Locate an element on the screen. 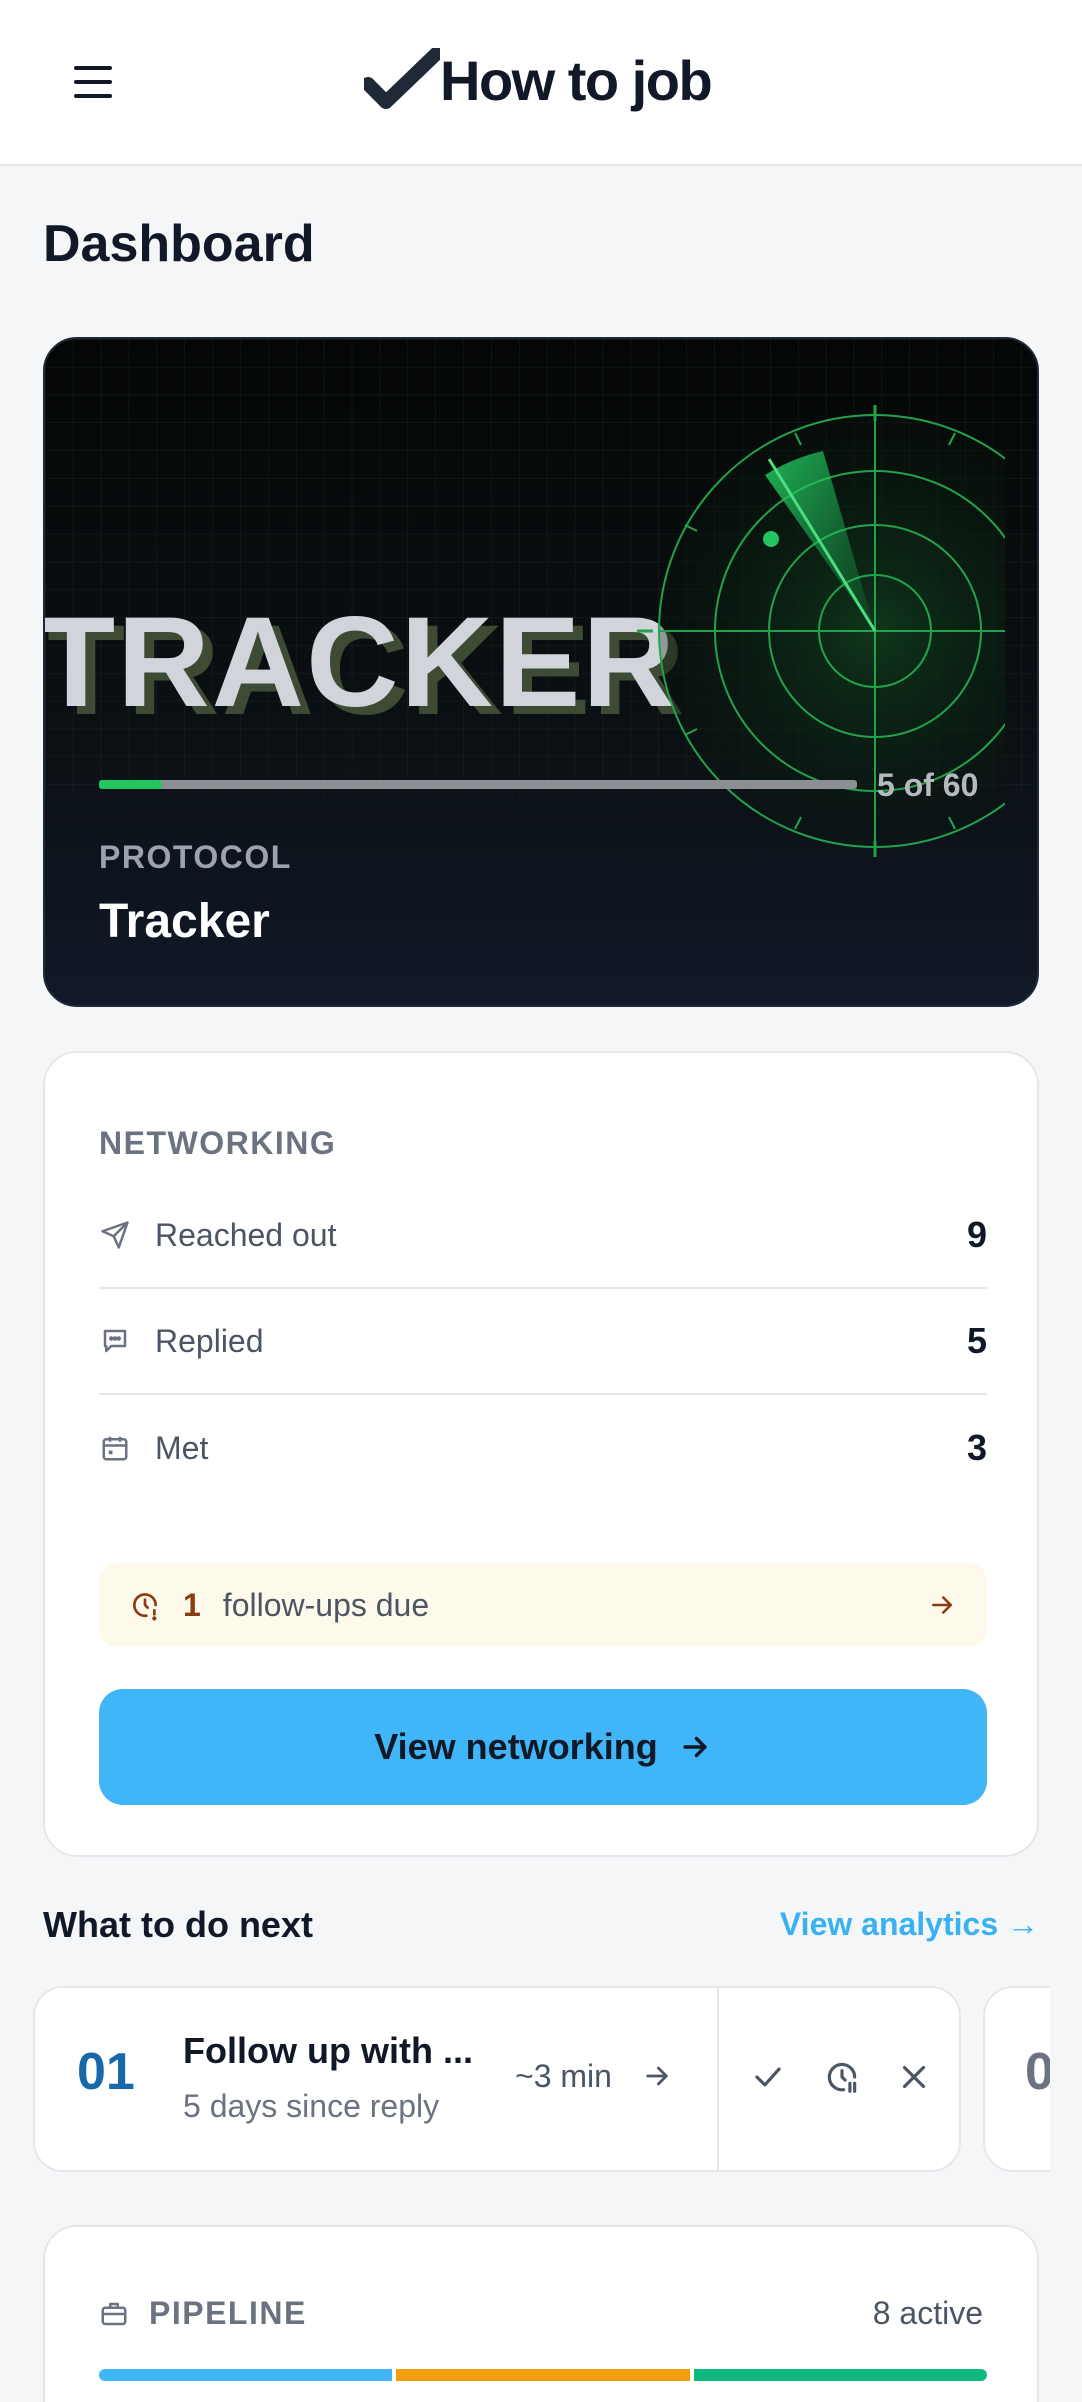 Image resolution: width=1082 pixels, height=2402 pixels. task-number: 01 is located at coordinates (106, 2072).